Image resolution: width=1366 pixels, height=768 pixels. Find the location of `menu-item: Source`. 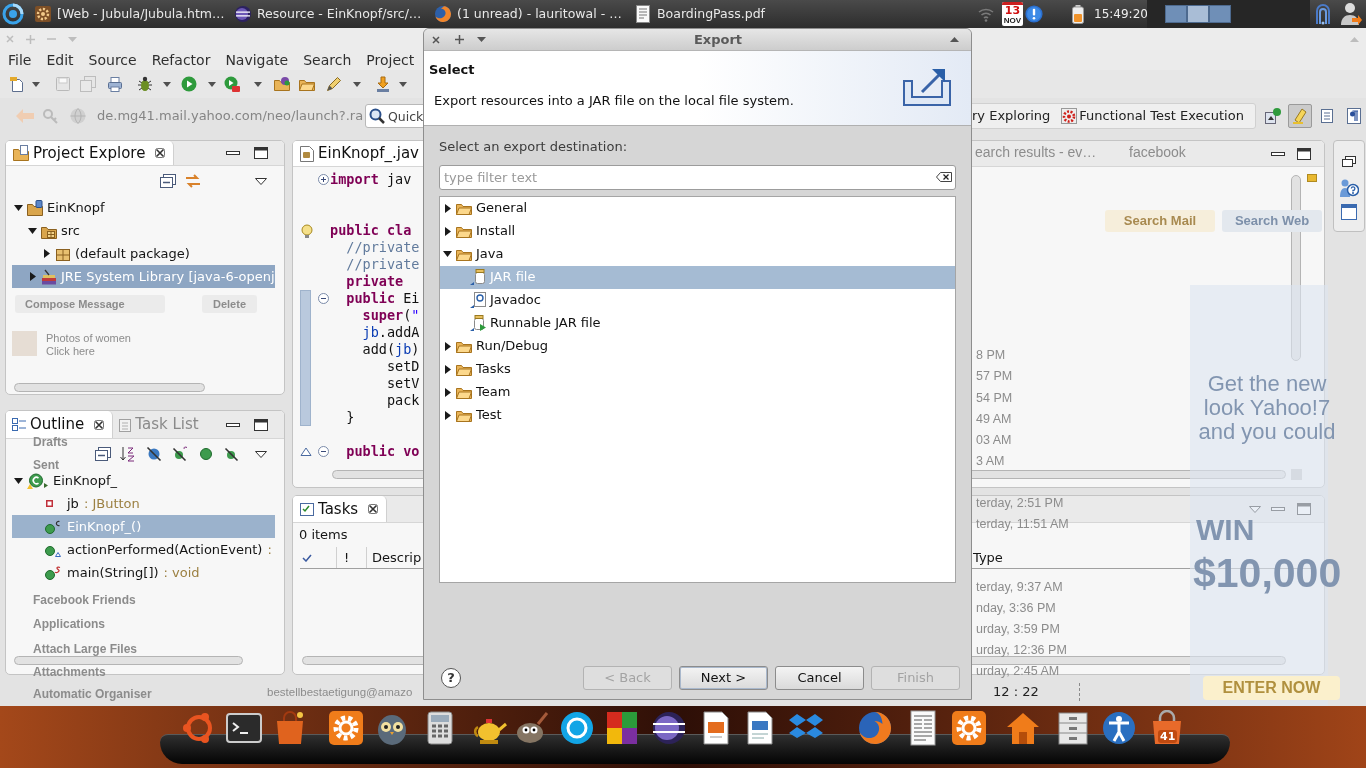

menu-item: Source is located at coordinates (112, 60).